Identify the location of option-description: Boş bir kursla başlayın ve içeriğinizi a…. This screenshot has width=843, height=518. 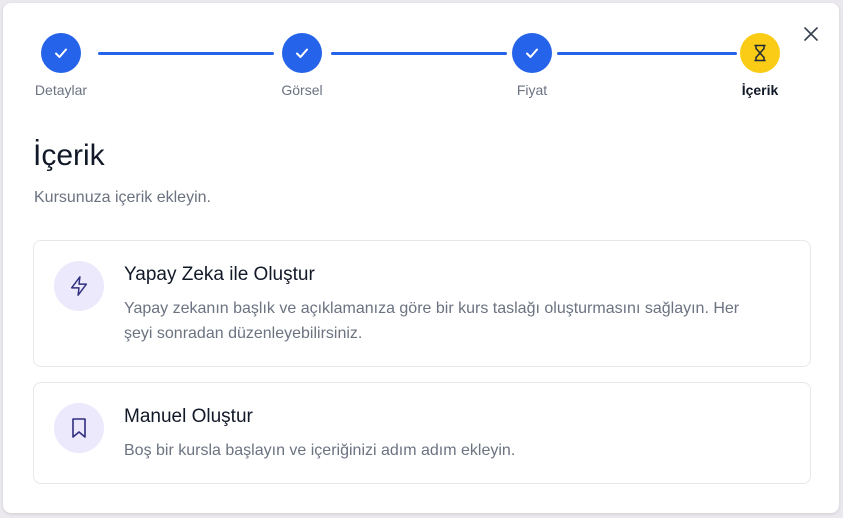
(320, 450).